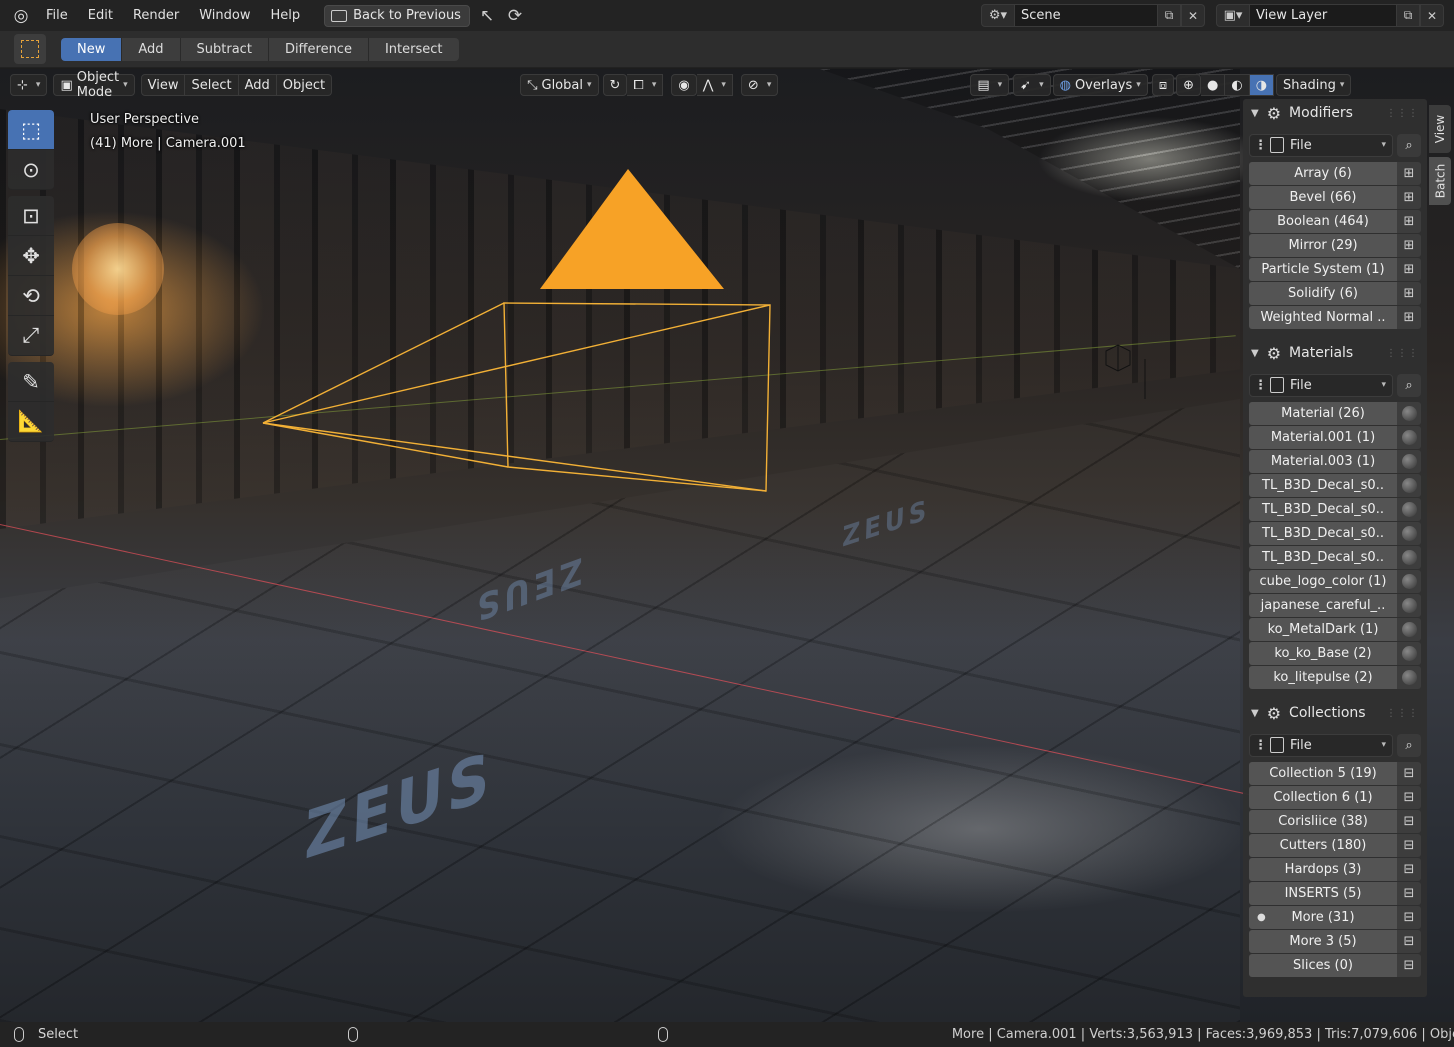 Image resolution: width=1454 pixels, height=1047 pixels. I want to click on measure-tool-icon: 📐, so click(31, 422).